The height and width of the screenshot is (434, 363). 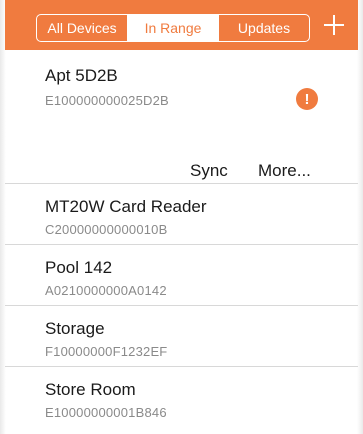 I want to click on device-id: C20000000000010B, so click(x=106, y=229).